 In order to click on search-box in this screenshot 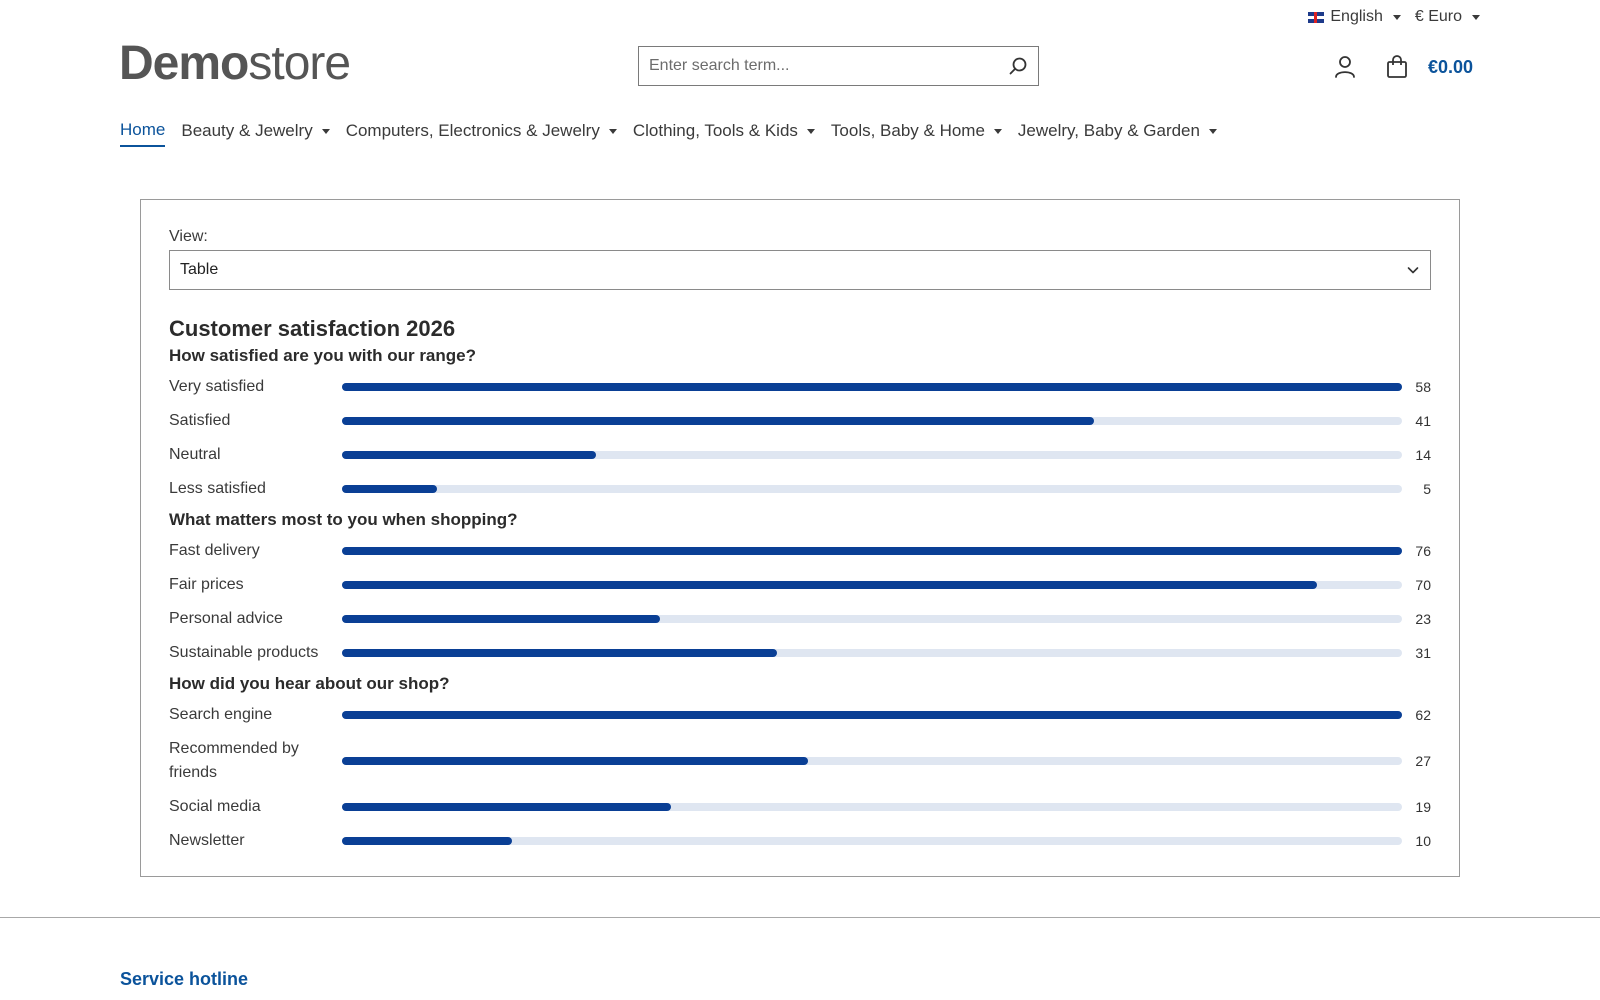, I will do `click(838, 66)`.